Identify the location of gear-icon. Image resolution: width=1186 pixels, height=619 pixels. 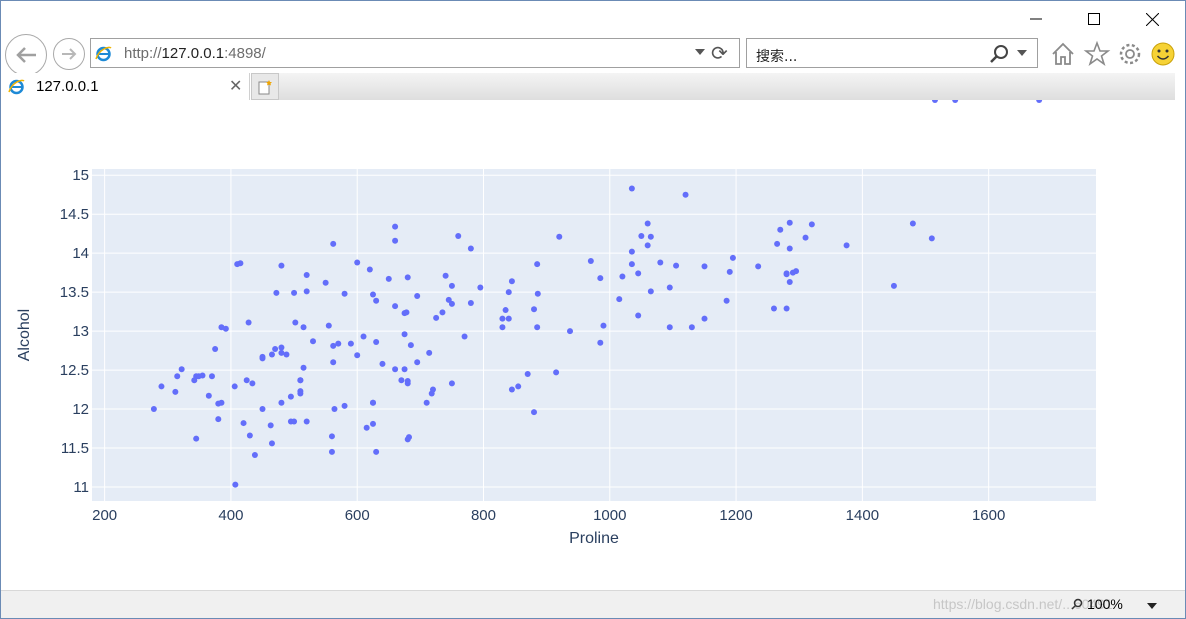
(1130, 54).